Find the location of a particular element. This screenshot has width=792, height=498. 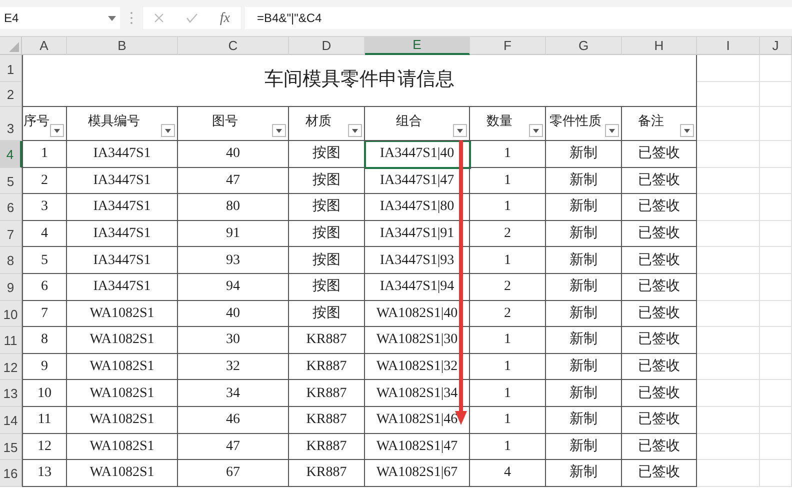

row-header: 12 is located at coordinates (11, 367).